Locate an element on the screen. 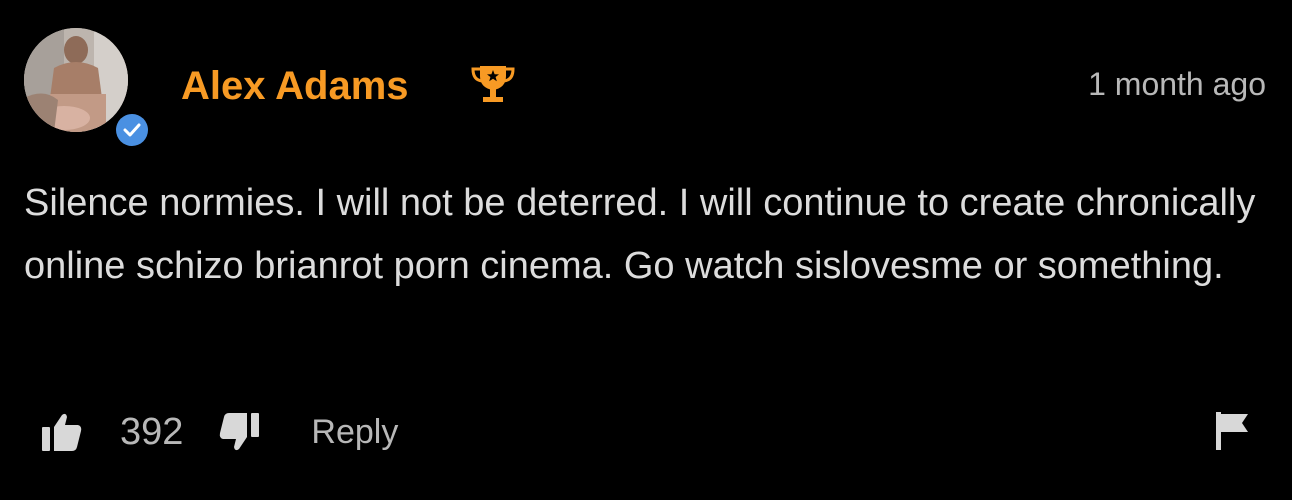 Image resolution: width=1292 pixels, height=500 pixels. like-count: 392 is located at coordinates (152, 432).